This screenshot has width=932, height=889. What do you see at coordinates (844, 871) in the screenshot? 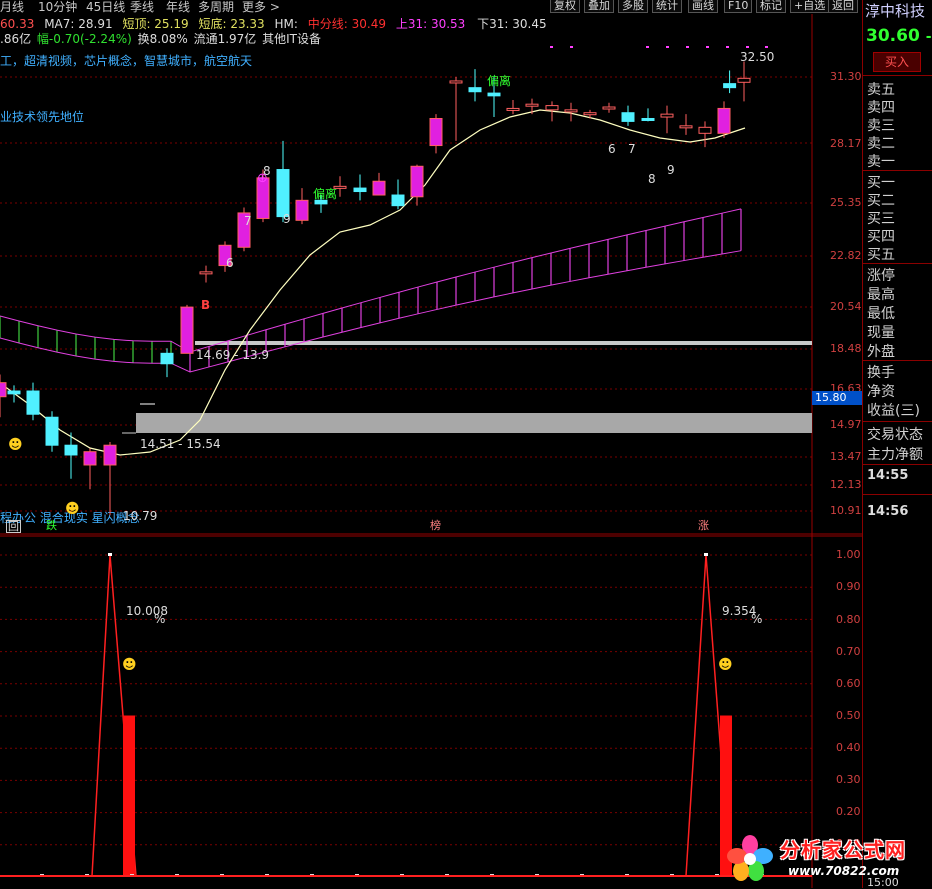
I see `watermark-url: www.70822.com` at bounding box center [844, 871].